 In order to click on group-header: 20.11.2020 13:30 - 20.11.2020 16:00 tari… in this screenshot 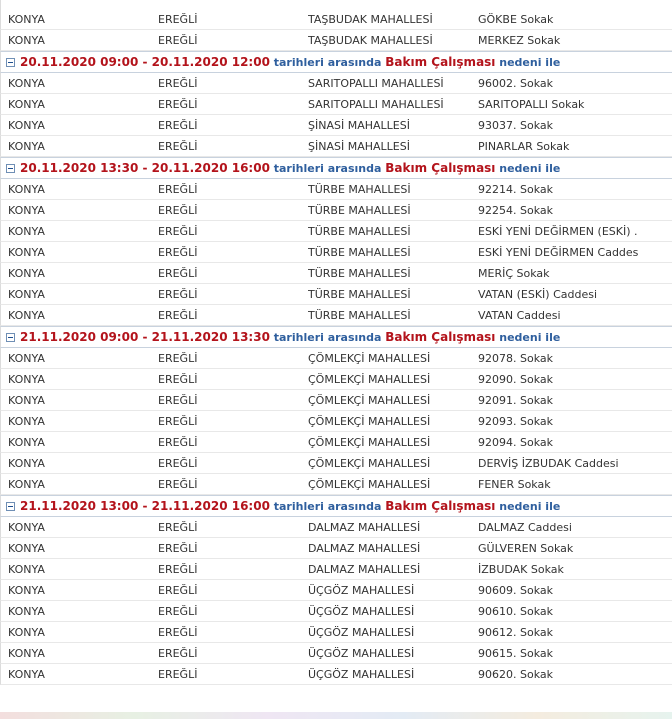, I will do `click(336, 168)`.